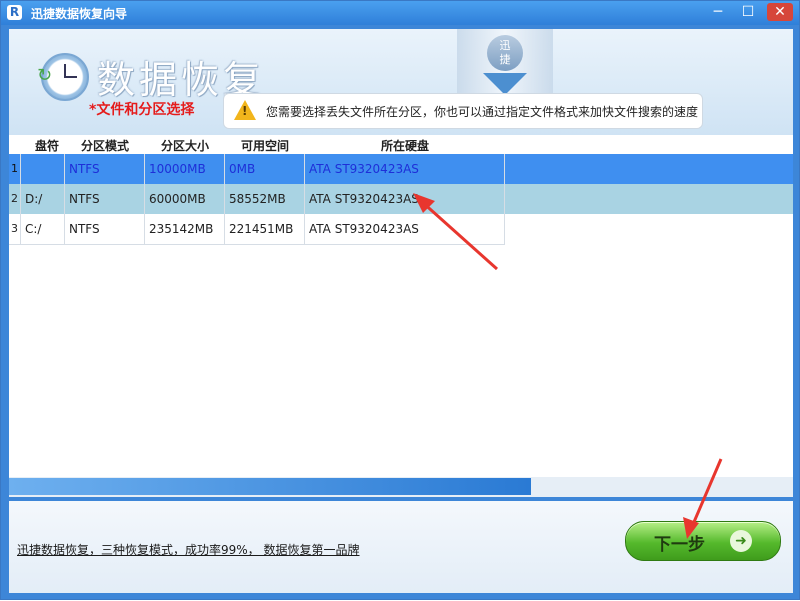 The width and height of the screenshot is (800, 601). What do you see at coordinates (456, 232) in the screenshot?
I see `annotation-arrow-row` at bounding box center [456, 232].